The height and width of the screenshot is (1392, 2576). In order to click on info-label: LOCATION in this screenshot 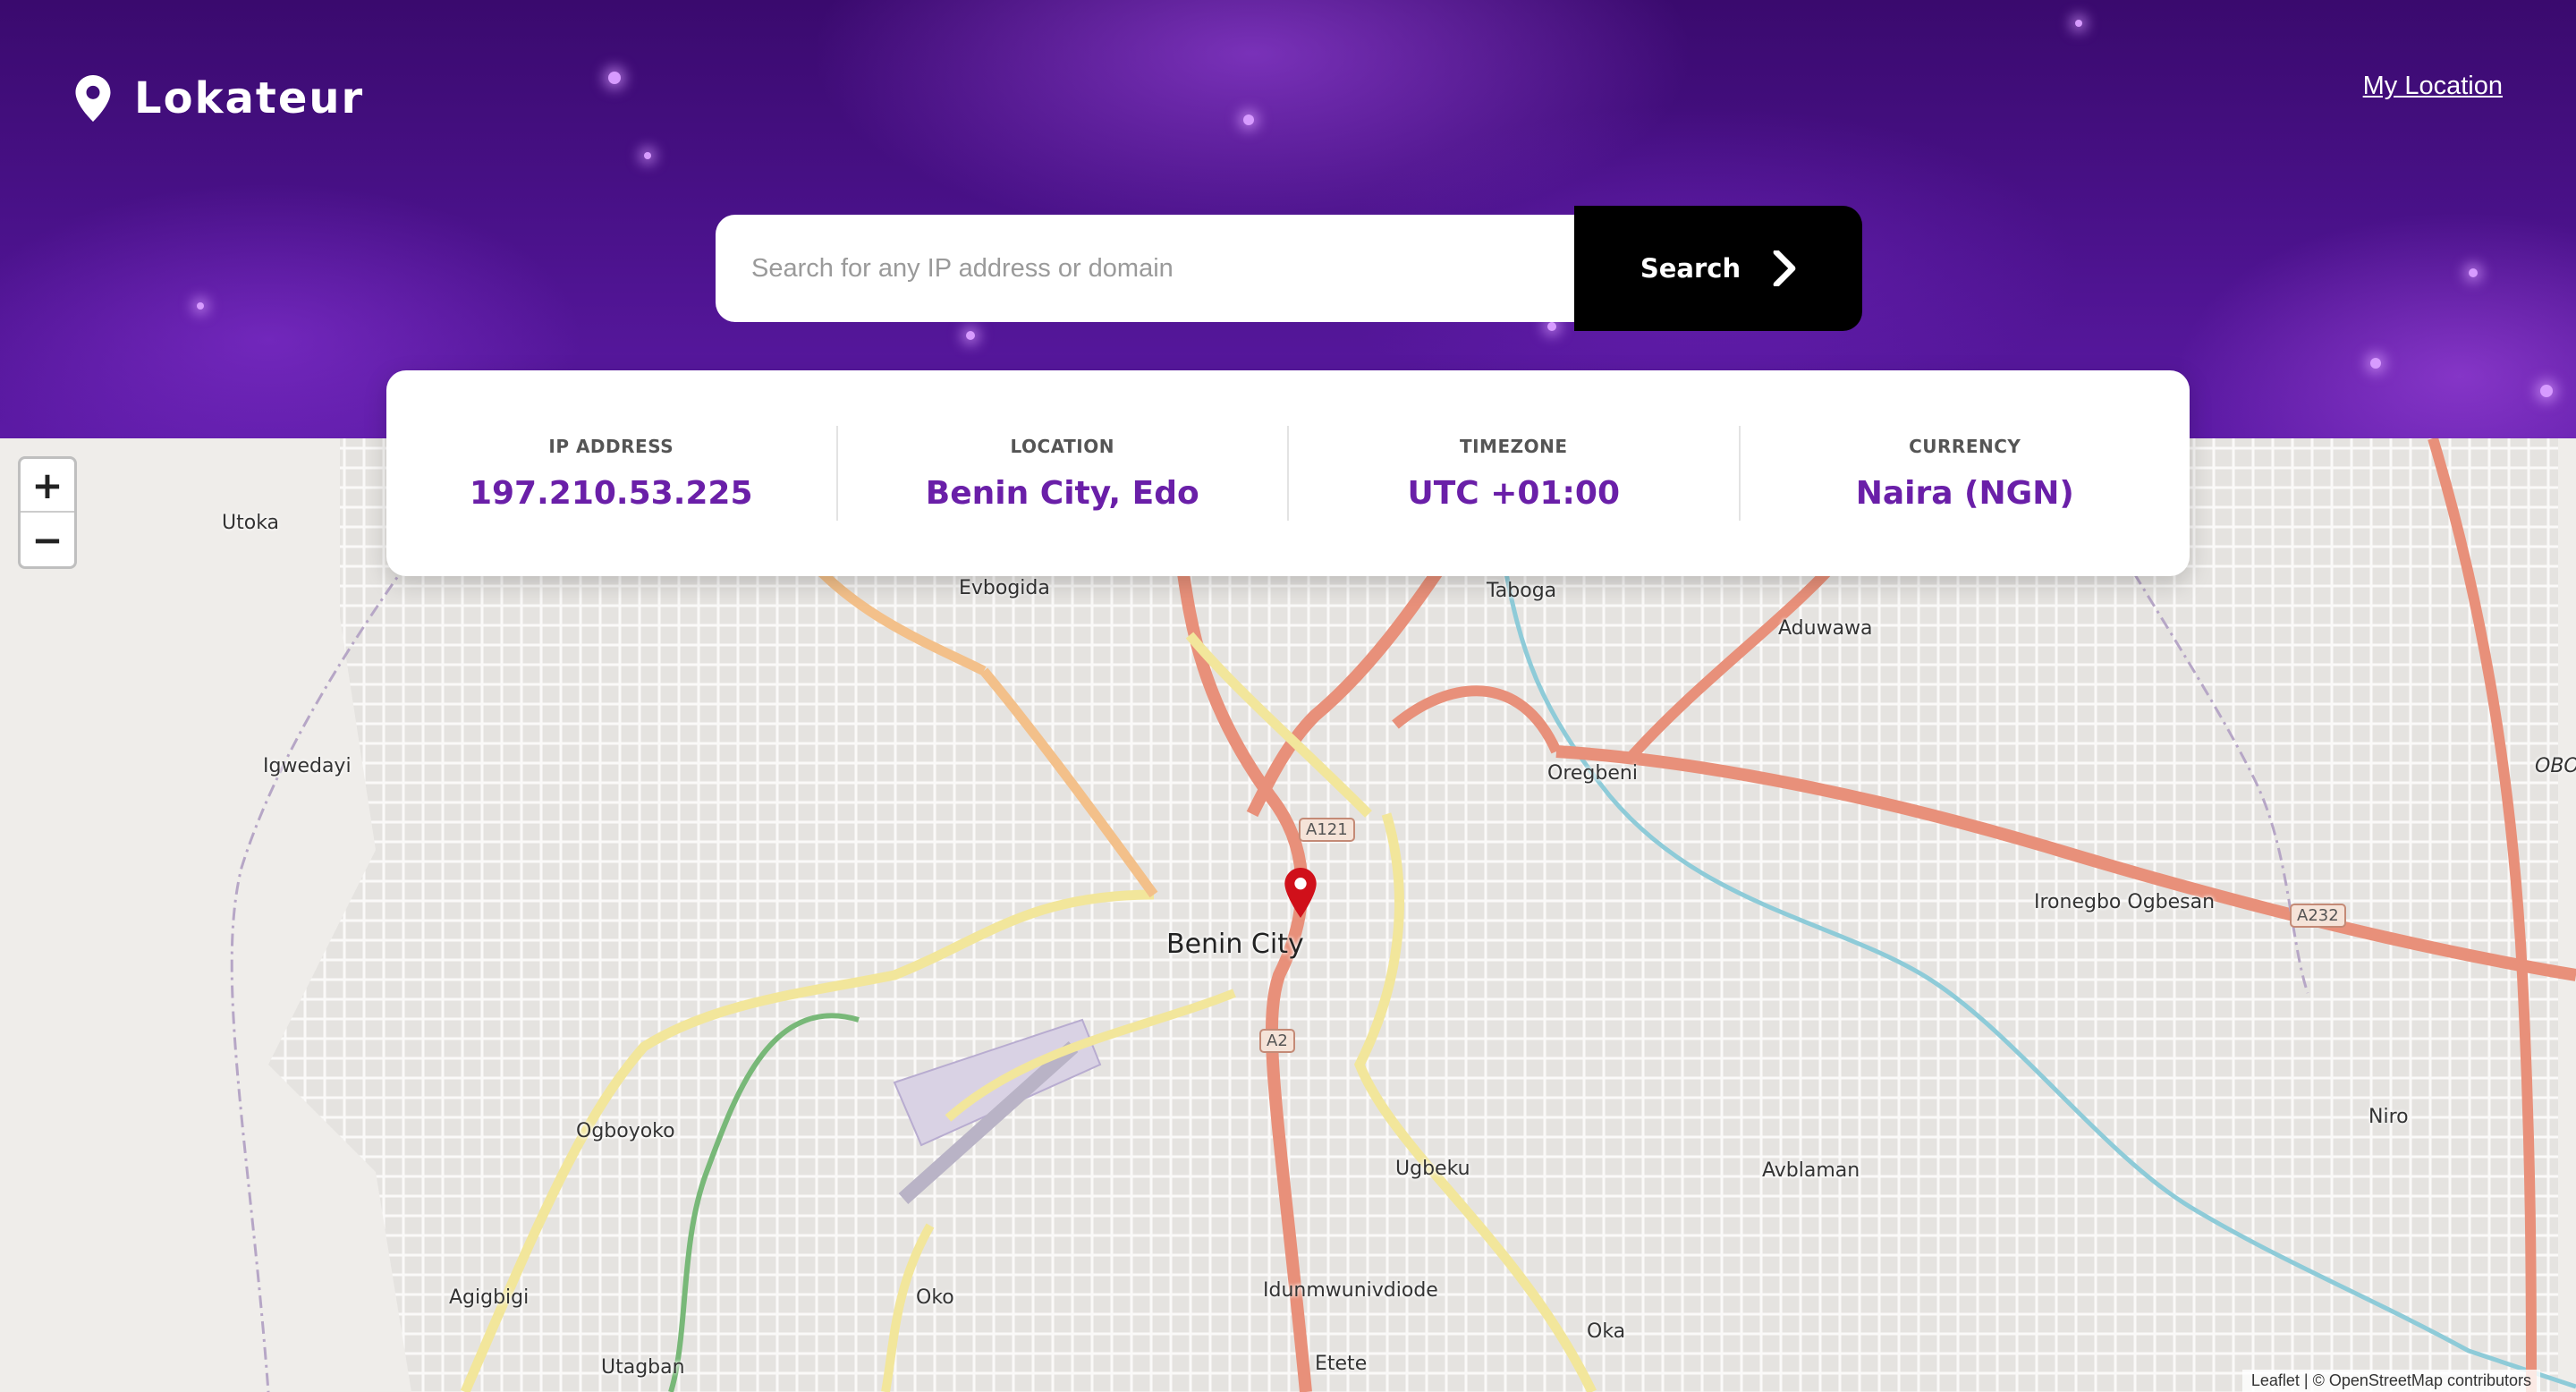, I will do `click(1062, 446)`.